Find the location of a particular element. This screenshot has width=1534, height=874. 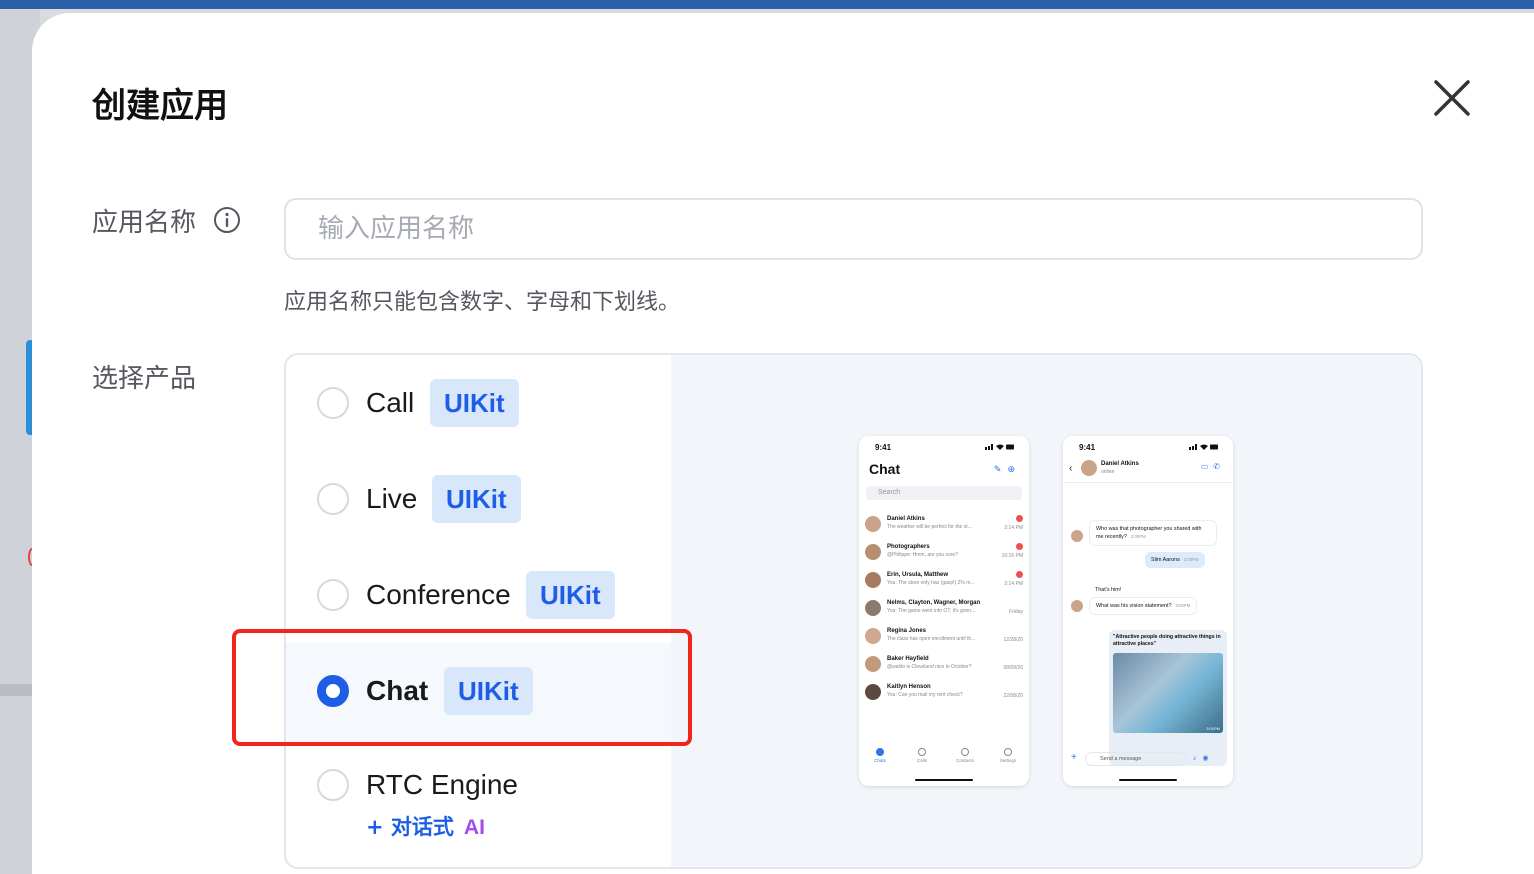

radio-rtc-engine is located at coordinates (333, 785).